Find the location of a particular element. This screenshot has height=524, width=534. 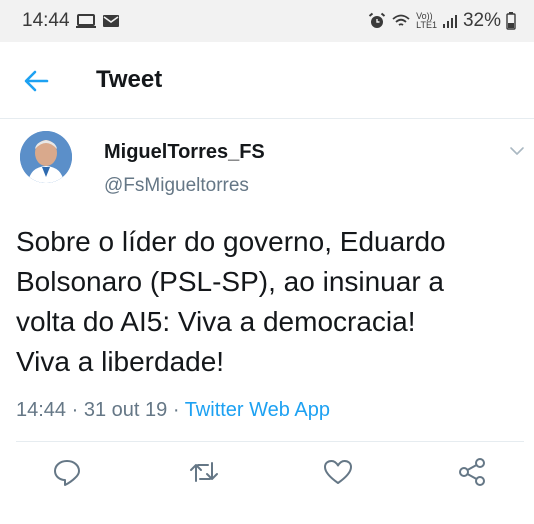

back-button is located at coordinates (36, 81).